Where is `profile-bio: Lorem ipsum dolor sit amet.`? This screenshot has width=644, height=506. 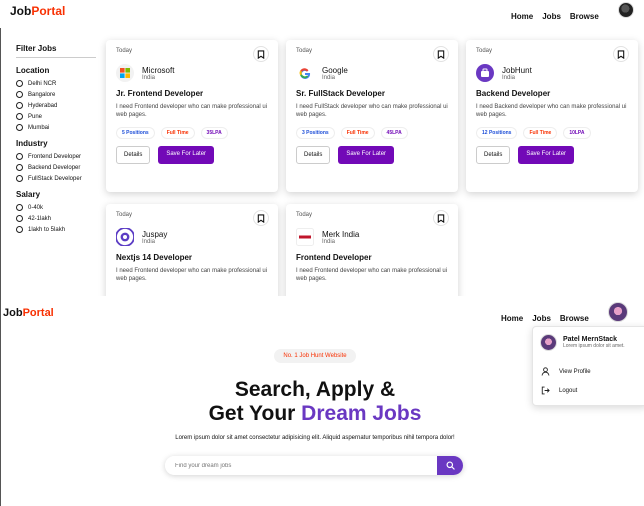 profile-bio: Lorem ipsum dolor sit amet. is located at coordinates (594, 346).